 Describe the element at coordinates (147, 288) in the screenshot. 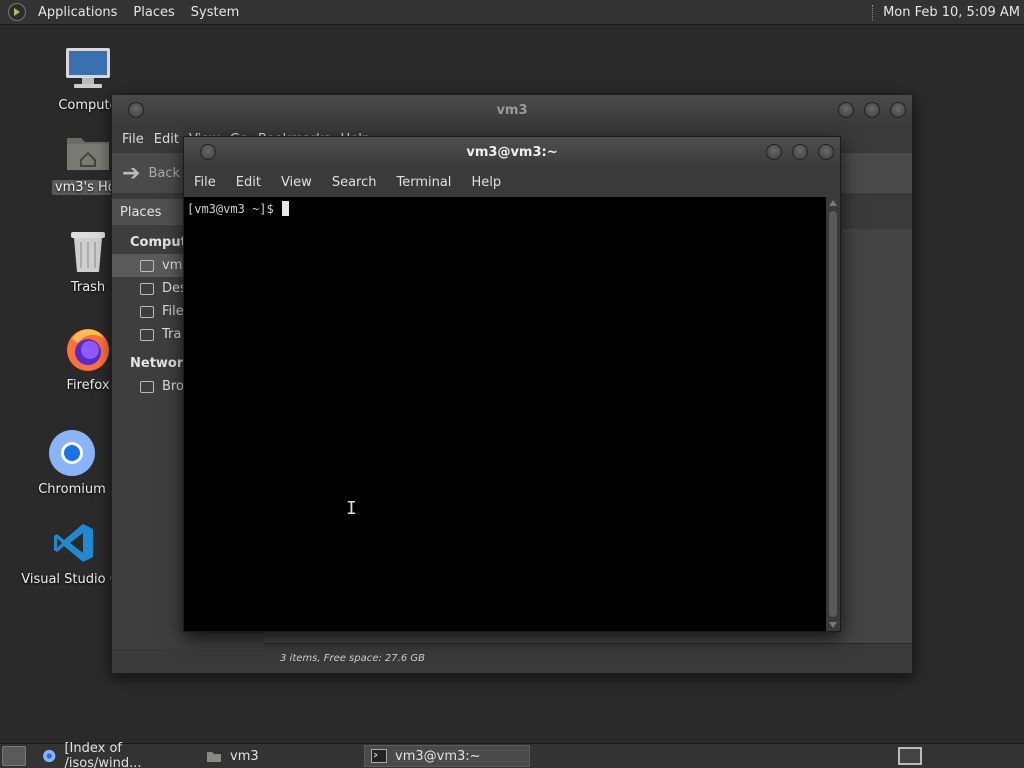

I see `desktop-icon` at that location.